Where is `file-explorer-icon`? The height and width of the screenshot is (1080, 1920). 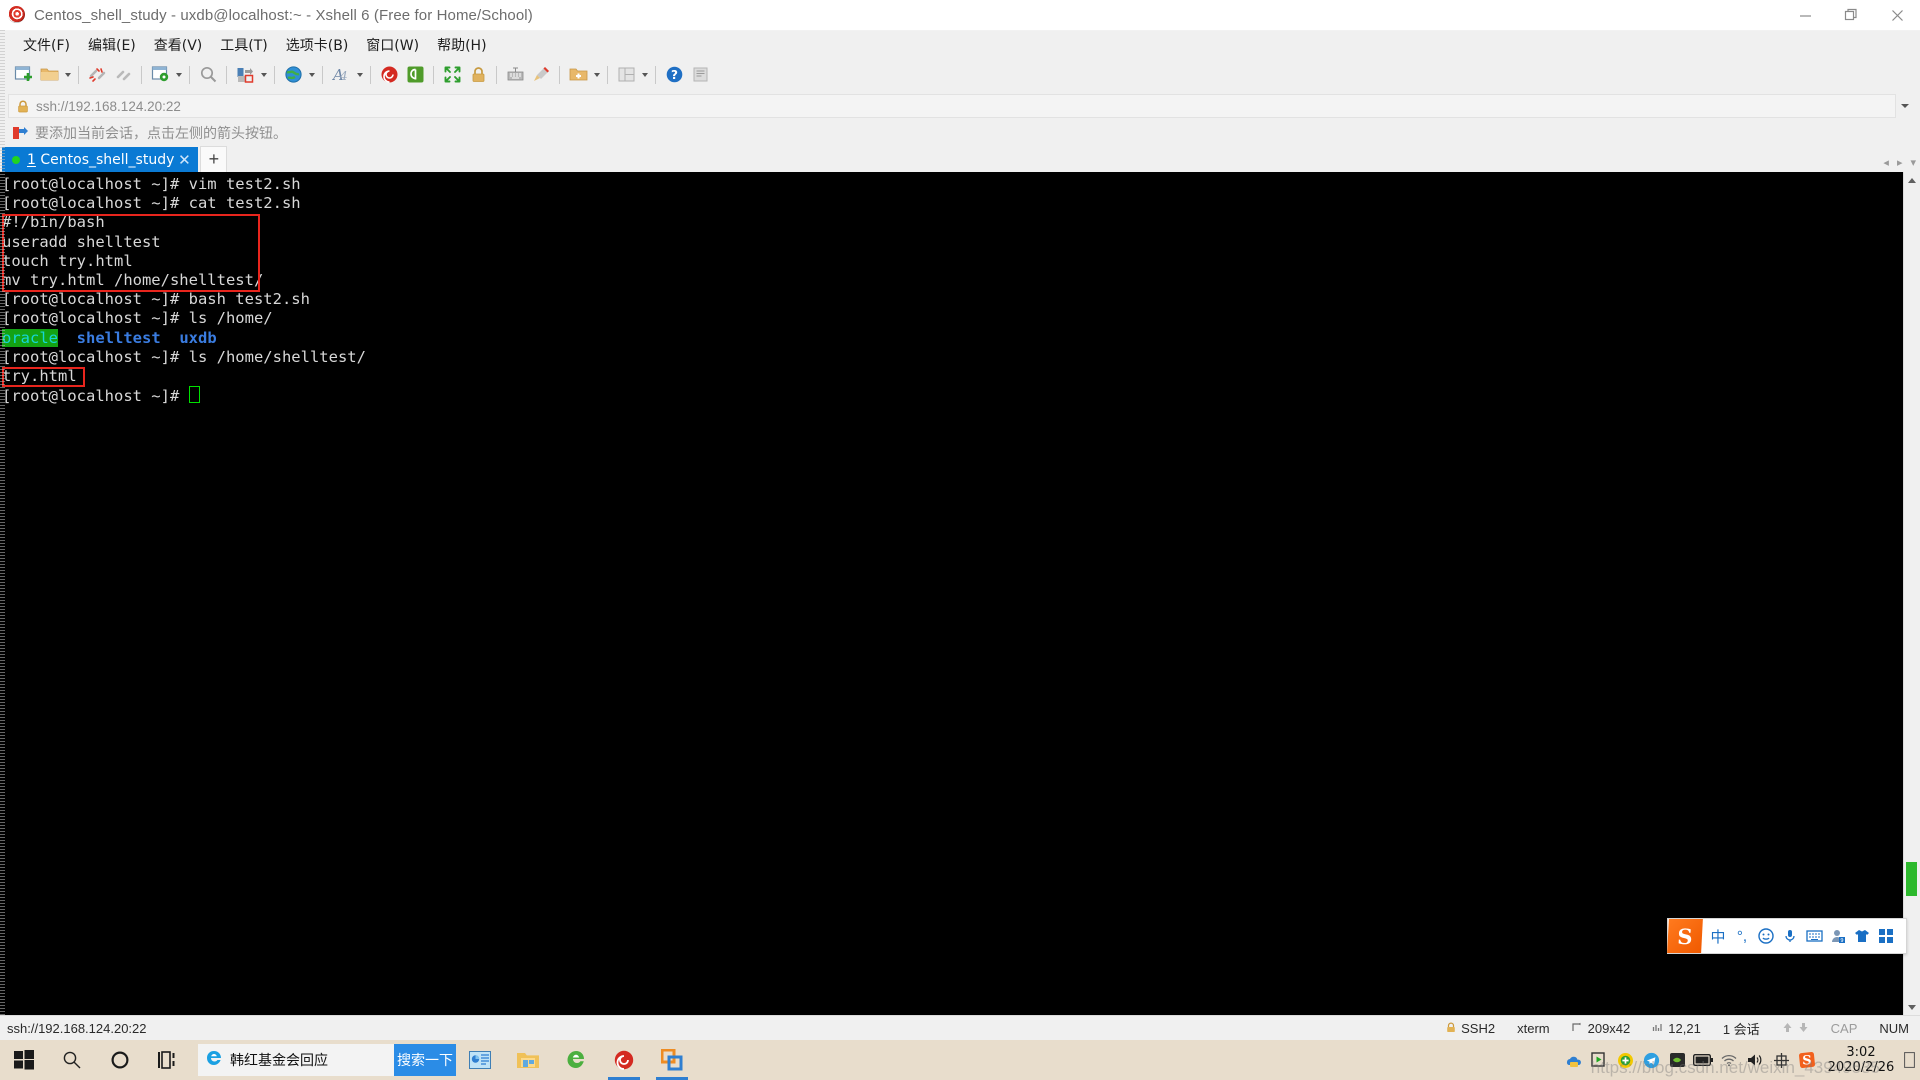
file-explorer-icon is located at coordinates (528, 1060).